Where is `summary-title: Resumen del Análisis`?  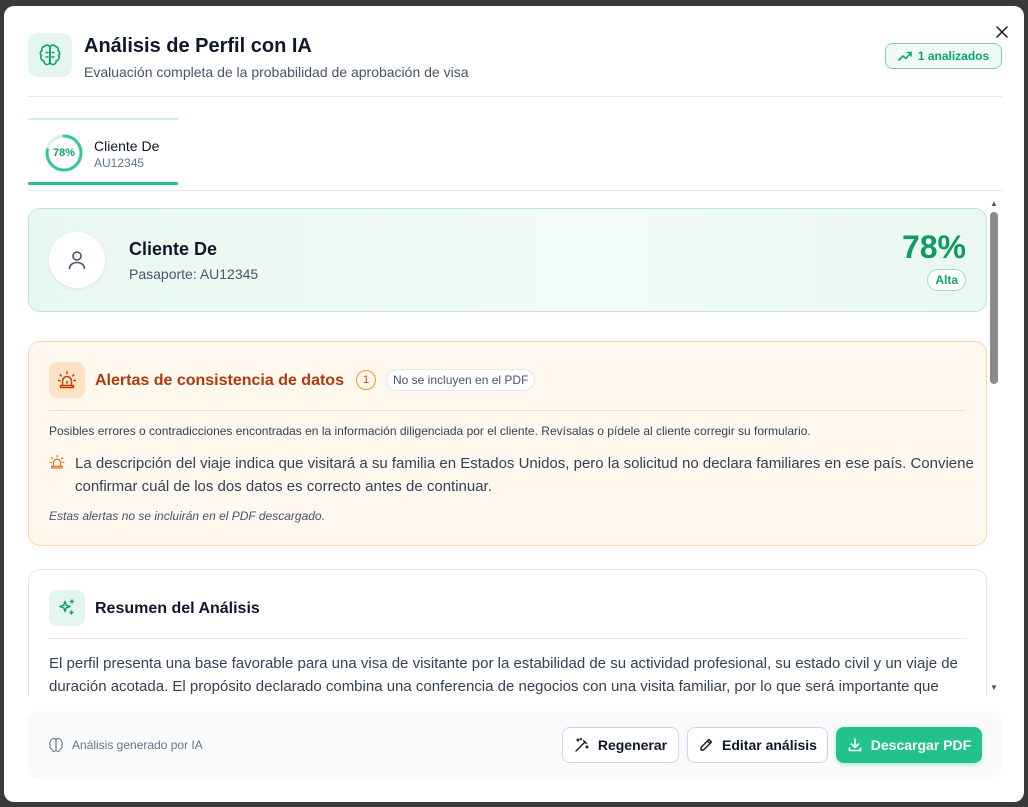
summary-title: Resumen del Análisis is located at coordinates (177, 608).